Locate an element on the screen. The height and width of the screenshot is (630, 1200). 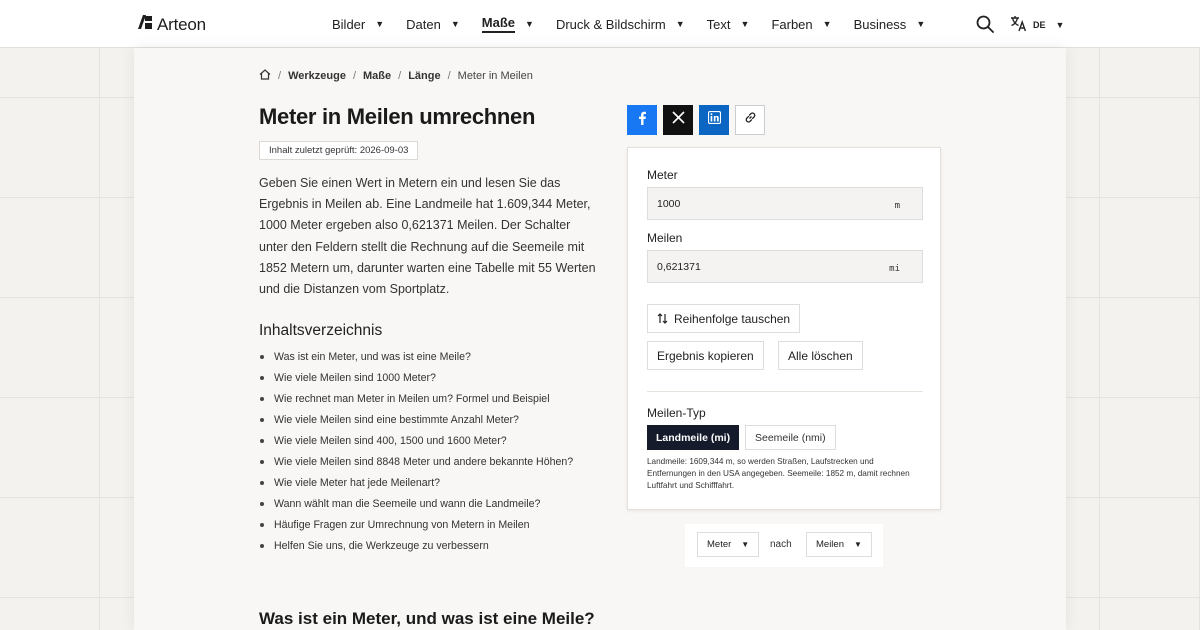
linkedin-share-button is located at coordinates (714, 120).